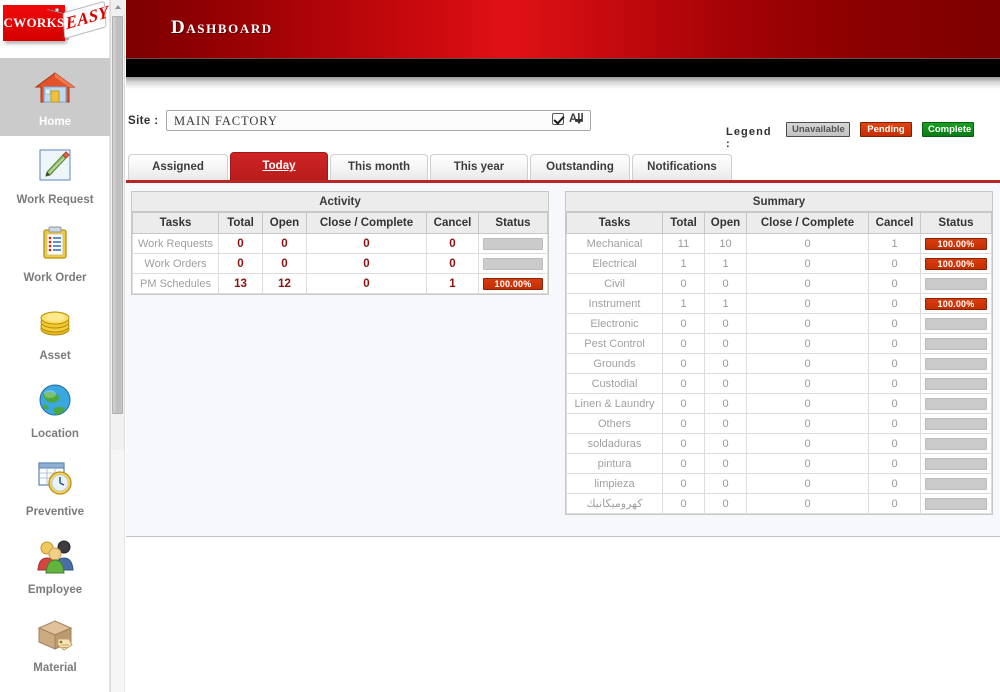 Image resolution: width=1000 pixels, height=692 pixels. I want to click on scrollbar-thumb, so click(117, 215).